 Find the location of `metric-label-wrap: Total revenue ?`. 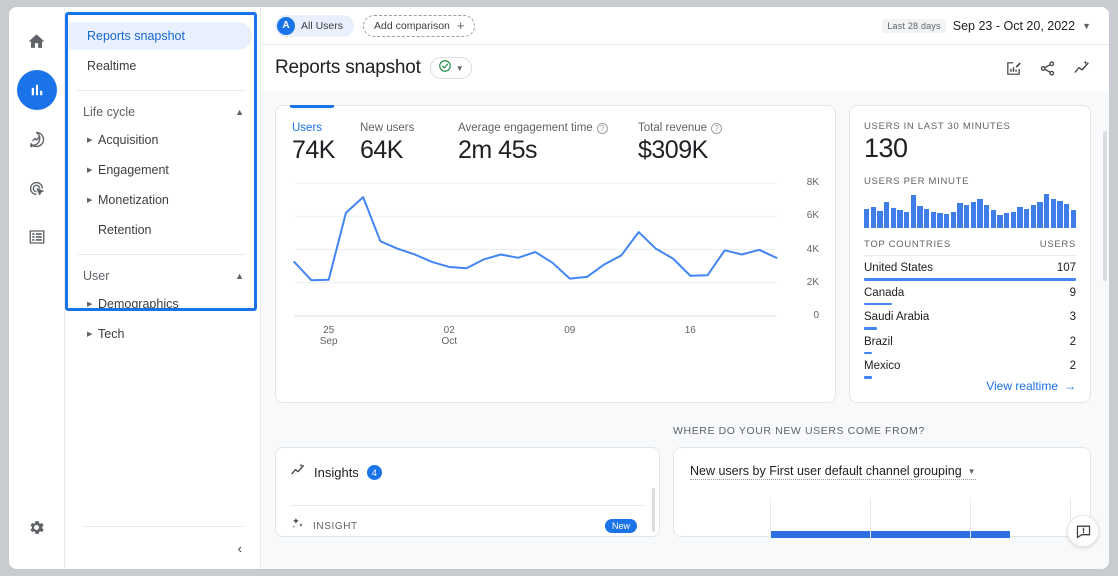

metric-label-wrap: Total revenue ? is located at coordinates (680, 128).